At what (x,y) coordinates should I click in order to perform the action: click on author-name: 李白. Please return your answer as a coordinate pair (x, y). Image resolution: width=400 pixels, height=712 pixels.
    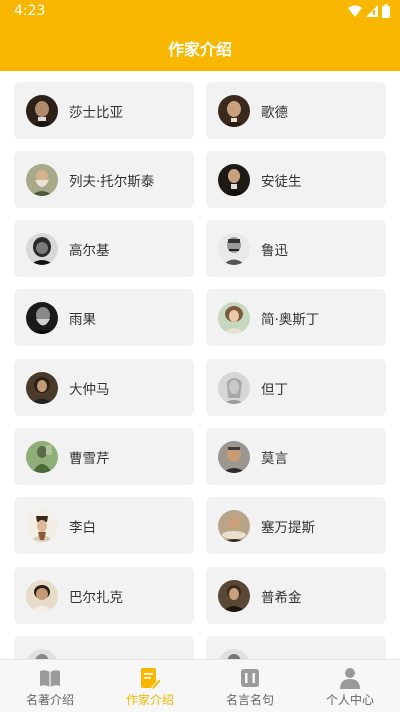
    Looking at the image, I should click on (82, 527).